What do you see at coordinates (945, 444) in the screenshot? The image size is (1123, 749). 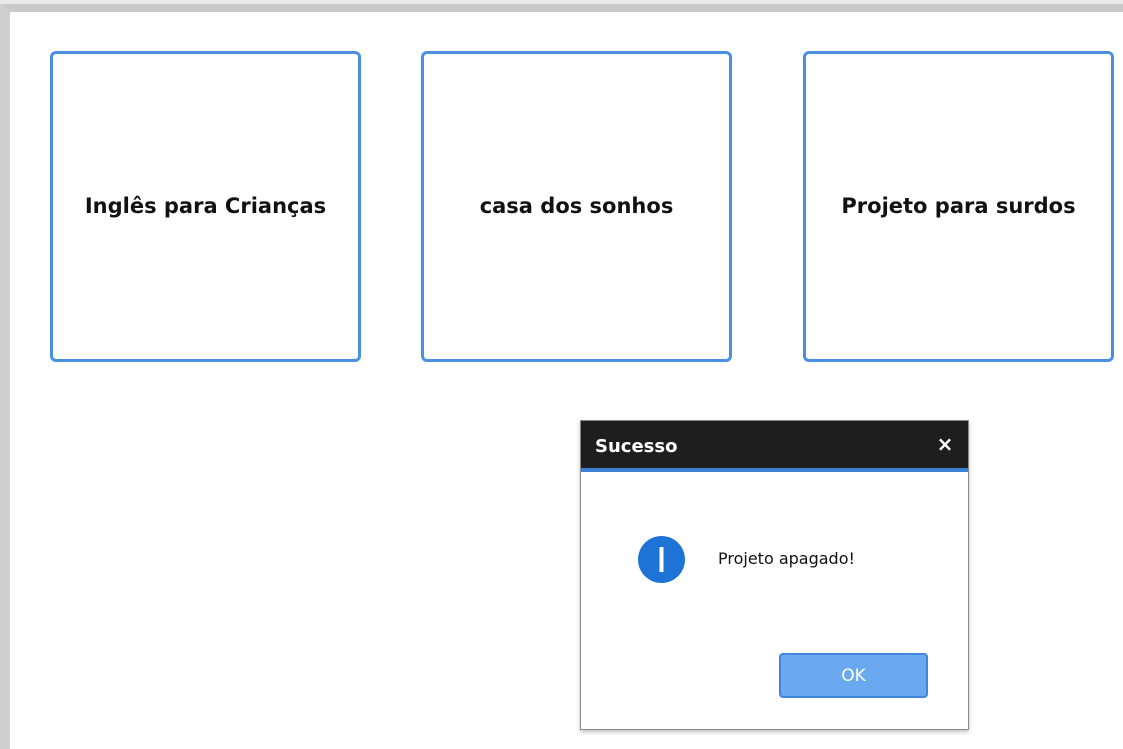 I see `close-icon: ×` at bounding box center [945, 444].